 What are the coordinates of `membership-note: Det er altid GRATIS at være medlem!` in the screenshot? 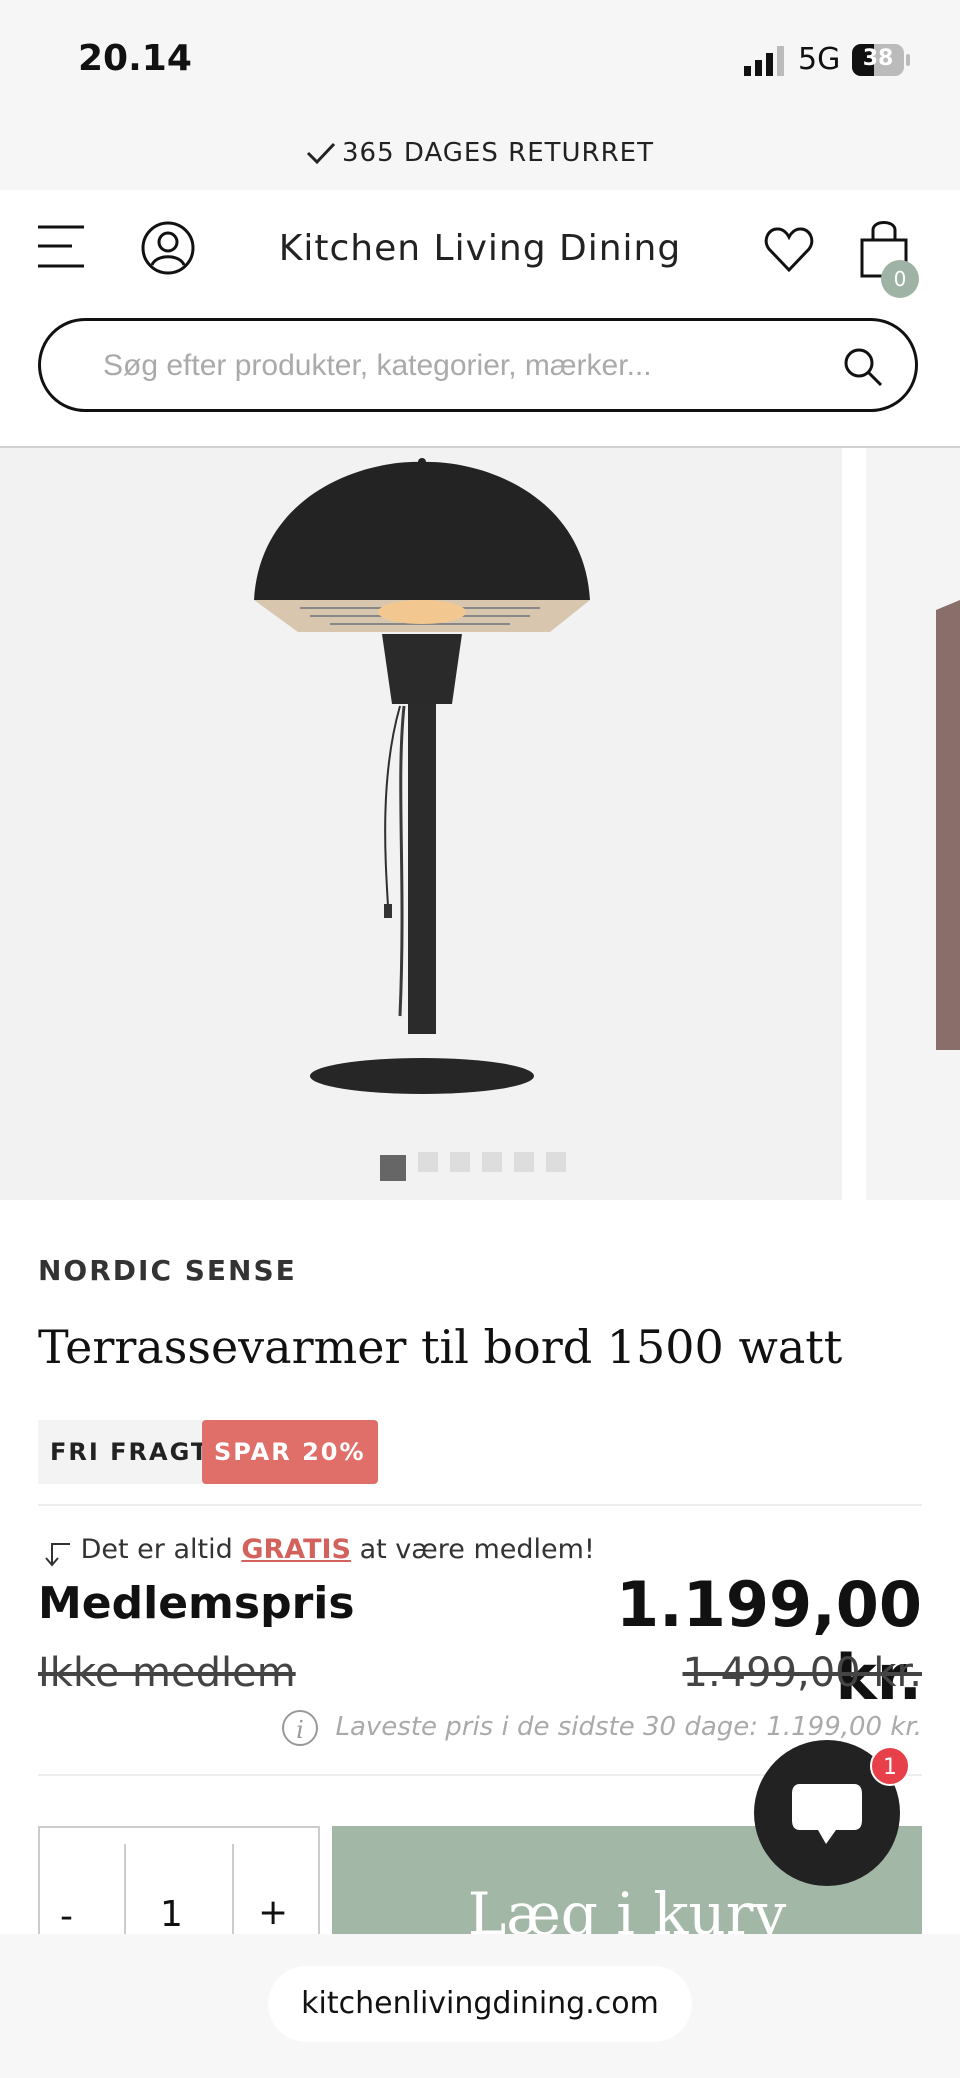 It's located at (319, 1551).